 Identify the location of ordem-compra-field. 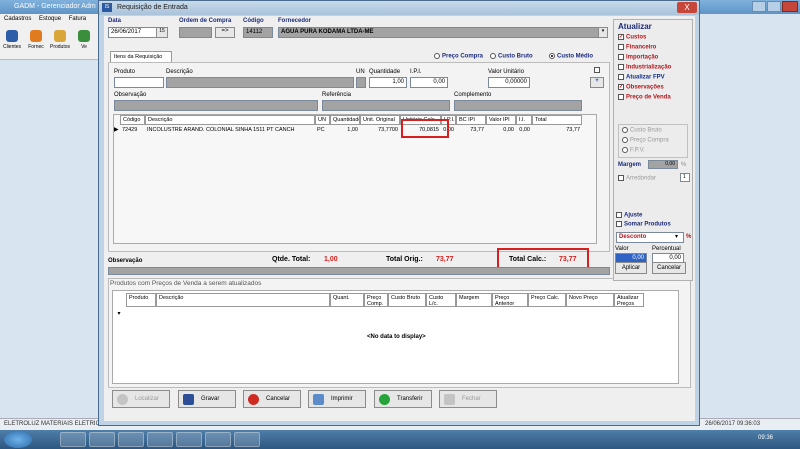
(195, 32).